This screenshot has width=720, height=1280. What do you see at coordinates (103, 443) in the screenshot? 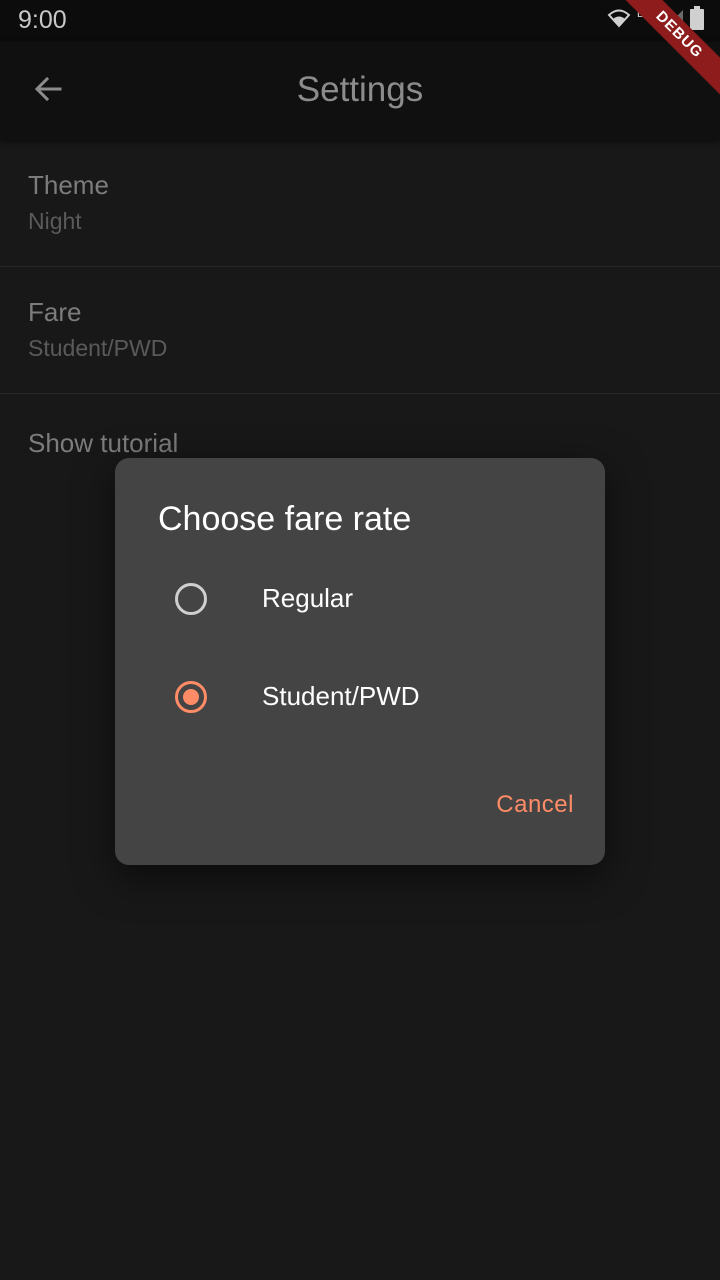
I see `settings-item-title: Show tutorial` at bounding box center [103, 443].